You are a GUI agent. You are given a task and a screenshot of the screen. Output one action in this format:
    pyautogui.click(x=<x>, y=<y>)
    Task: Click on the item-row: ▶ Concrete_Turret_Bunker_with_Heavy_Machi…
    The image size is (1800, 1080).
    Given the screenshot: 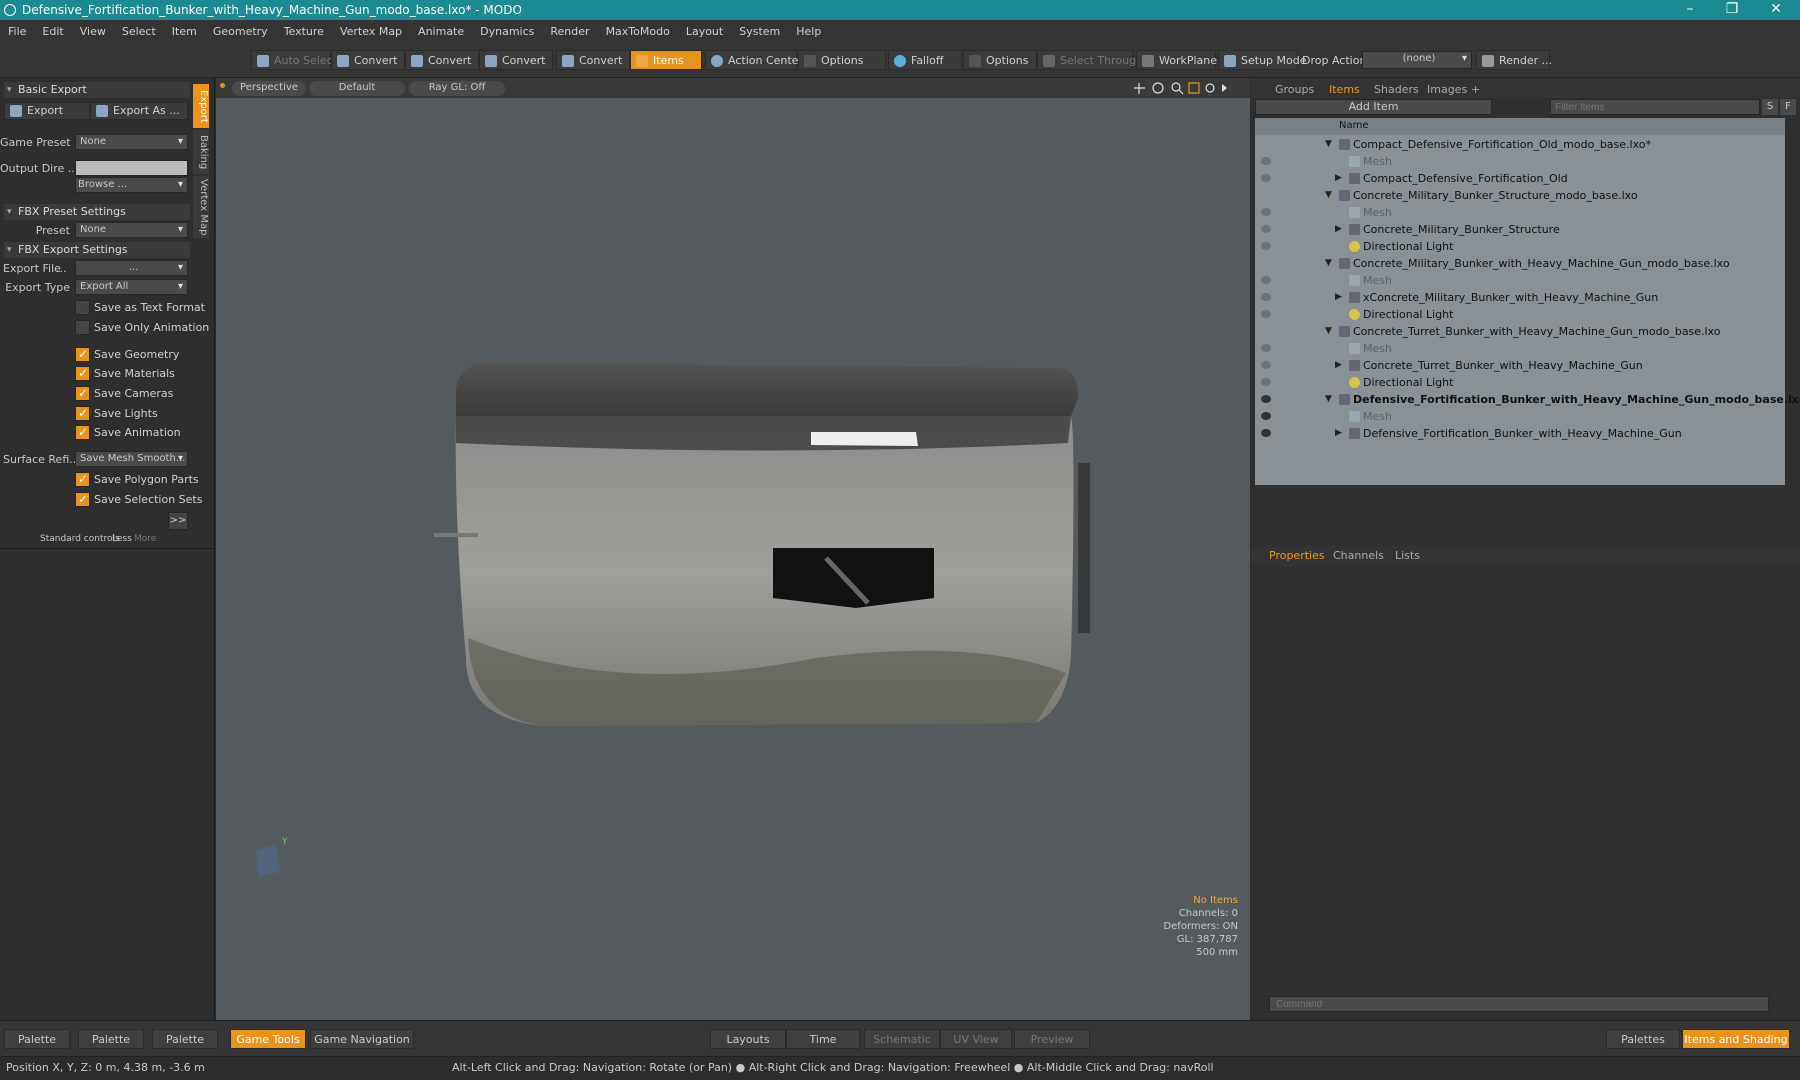 What is the action you would take?
    pyautogui.click(x=1520, y=365)
    